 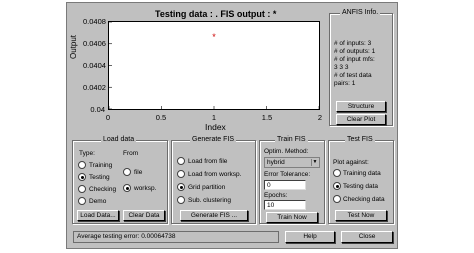 What do you see at coordinates (94, 87) in the screenshot?
I see `y-tick-label: 0.0402` at bounding box center [94, 87].